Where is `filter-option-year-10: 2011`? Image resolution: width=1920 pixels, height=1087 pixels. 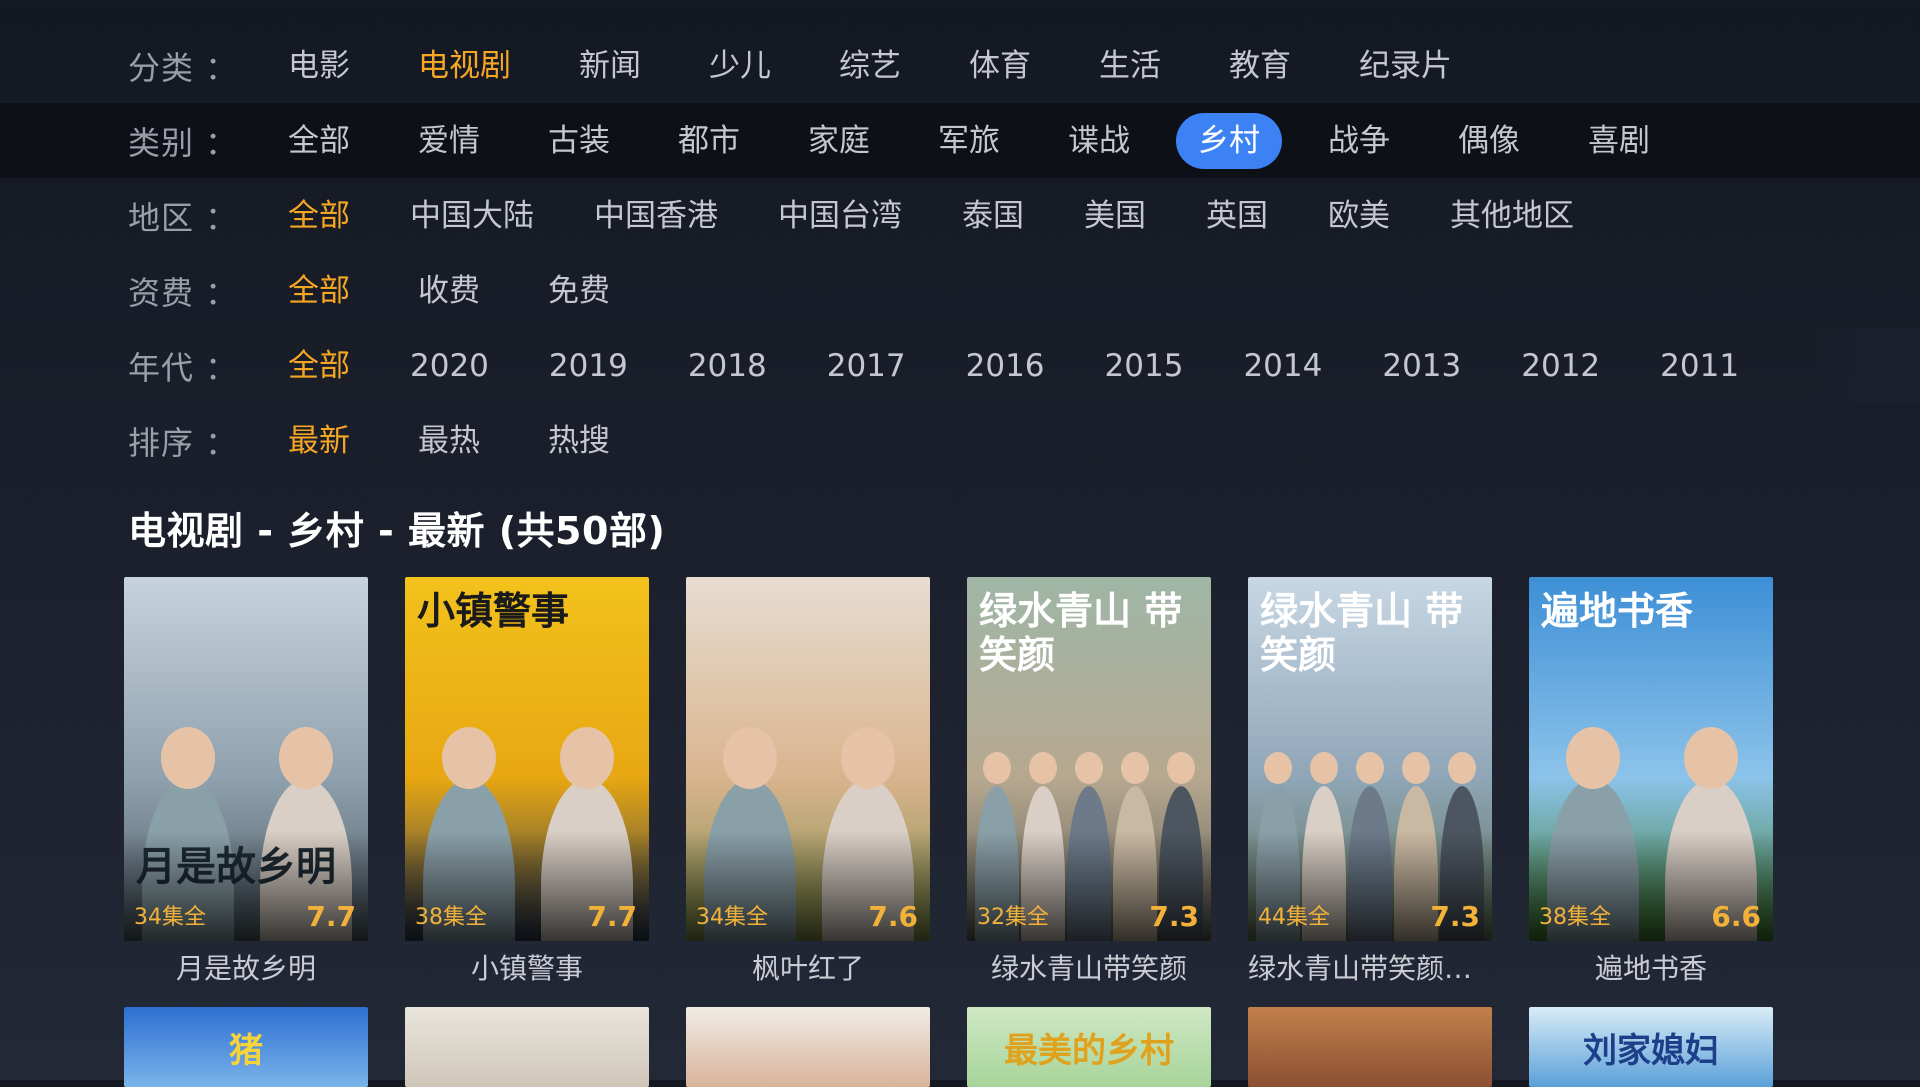 filter-option-year-10: 2011 is located at coordinates (1699, 366).